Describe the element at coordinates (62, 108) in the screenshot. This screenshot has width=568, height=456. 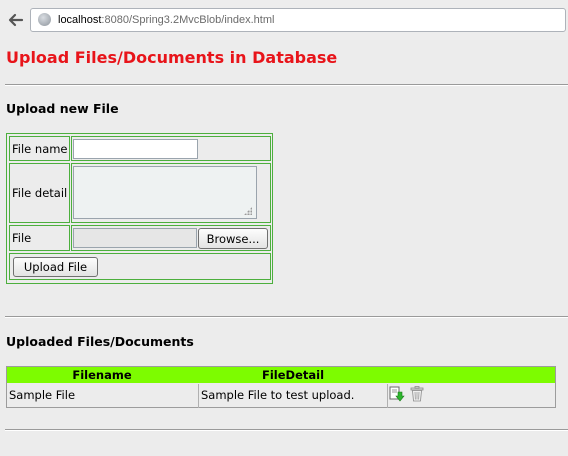
I see `upload-section-heading: Upload new File` at that location.